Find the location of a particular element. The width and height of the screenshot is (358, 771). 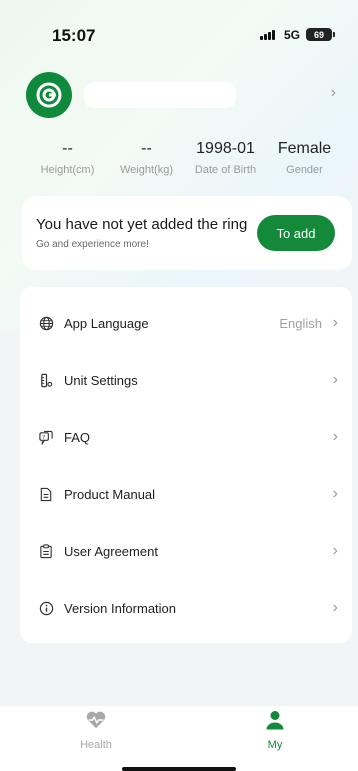

username-redacted is located at coordinates (160, 95).